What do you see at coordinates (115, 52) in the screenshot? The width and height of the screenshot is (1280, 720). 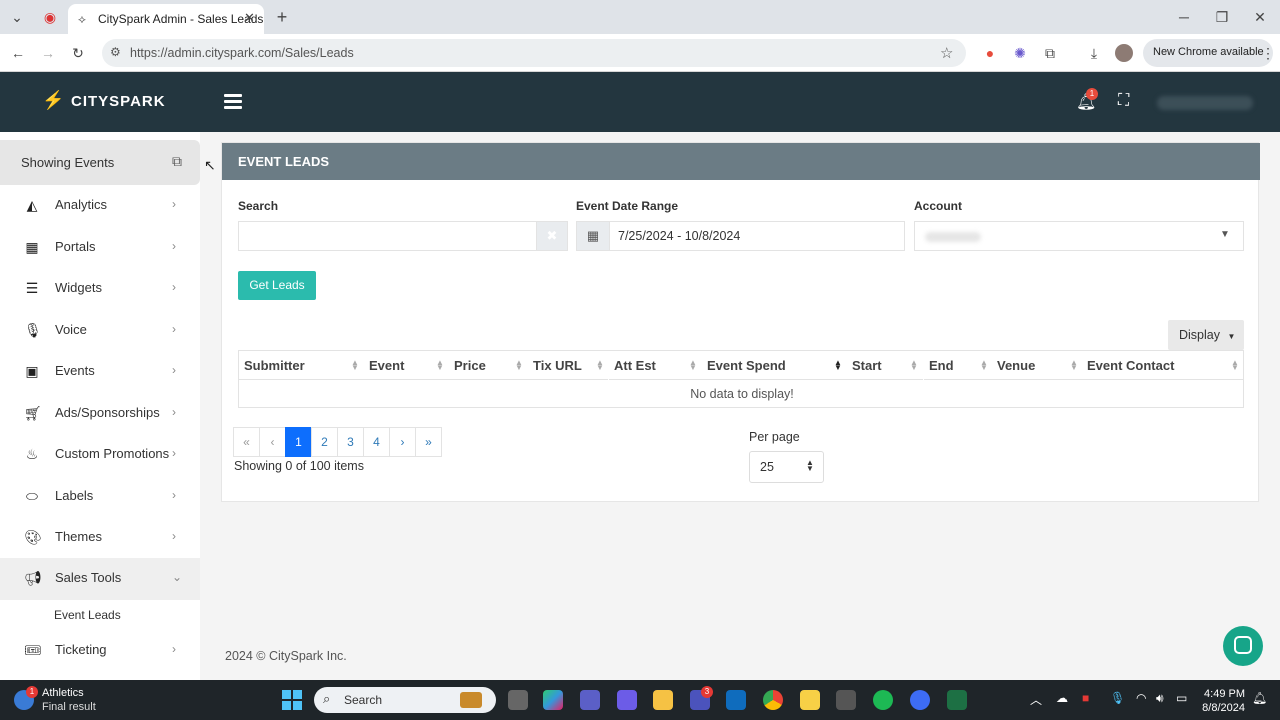 I see `site-info-icon: ⚙` at bounding box center [115, 52].